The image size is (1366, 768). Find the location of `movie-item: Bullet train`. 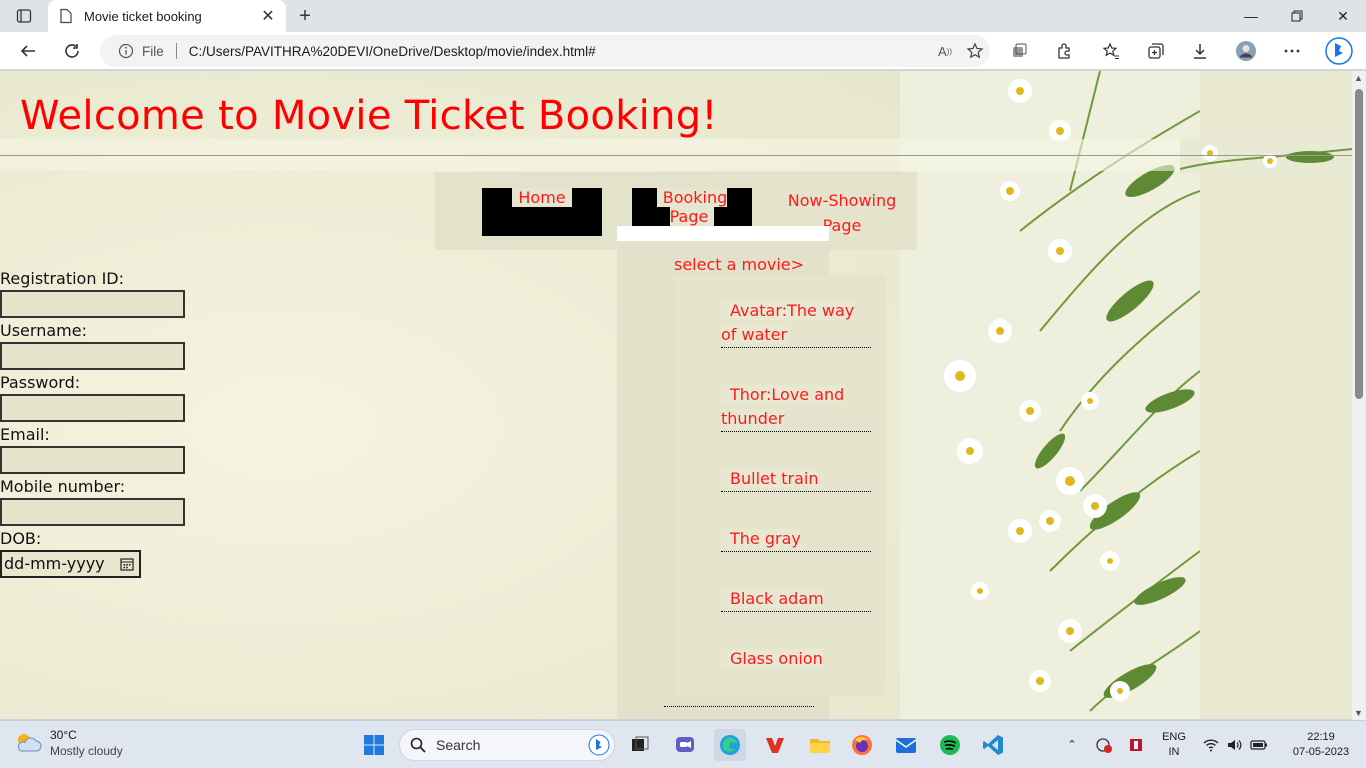

movie-item: Bullet train is located at coordinates (796, 479).